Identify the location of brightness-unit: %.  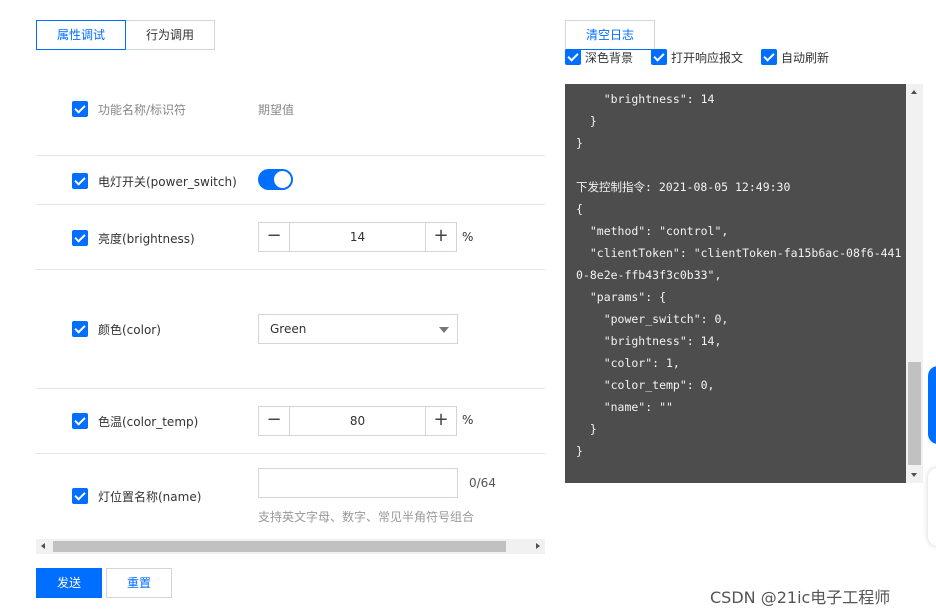
(468, 237).